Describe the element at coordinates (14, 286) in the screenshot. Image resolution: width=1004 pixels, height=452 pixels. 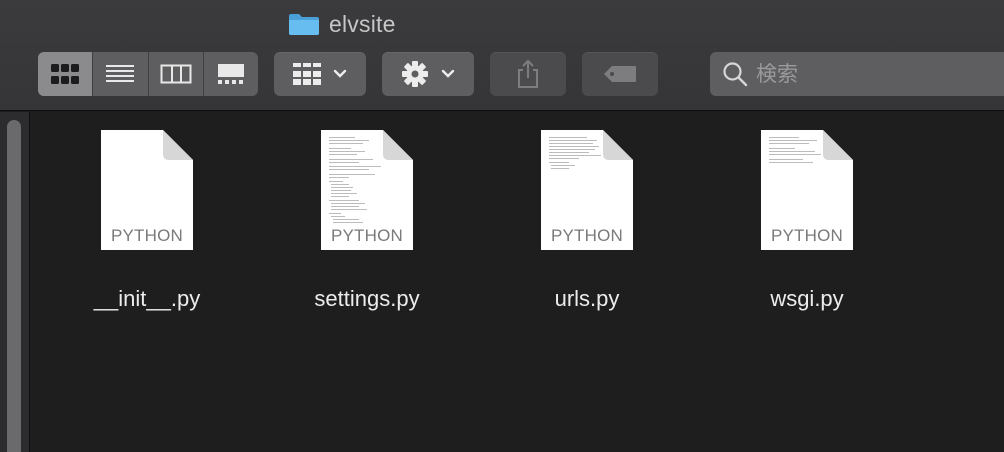
I see `scrollbar-thumb` at that location.